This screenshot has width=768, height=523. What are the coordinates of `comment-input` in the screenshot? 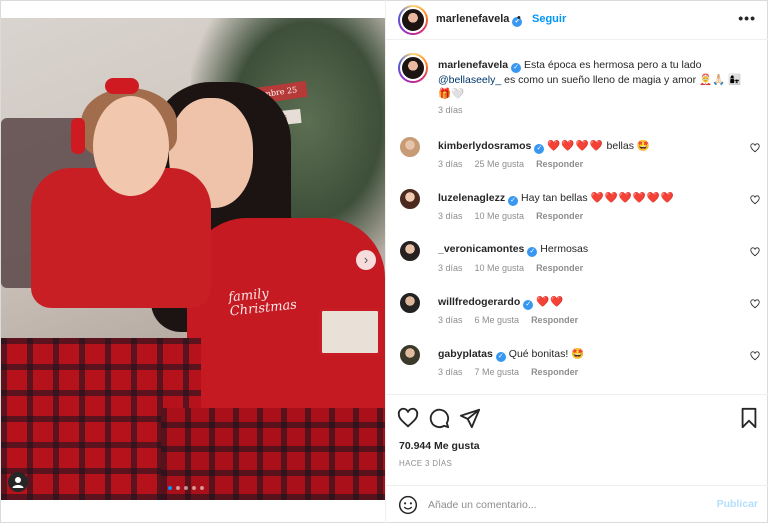 It's located at (563, 505).